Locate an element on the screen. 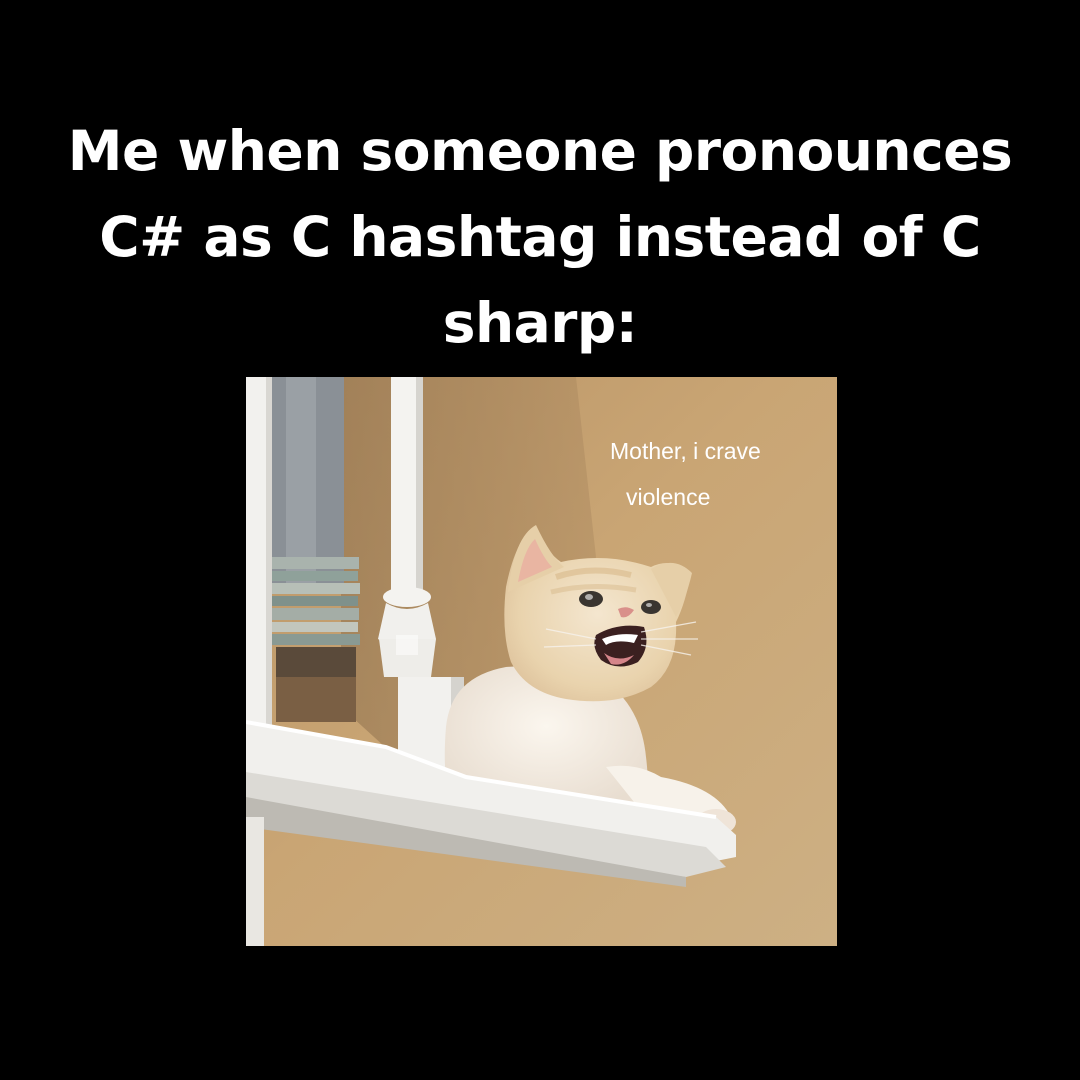 This screenshot has width=1080, height=1080. caption-line-1: Me when someone pronounces is located at coordinates (540, 151).